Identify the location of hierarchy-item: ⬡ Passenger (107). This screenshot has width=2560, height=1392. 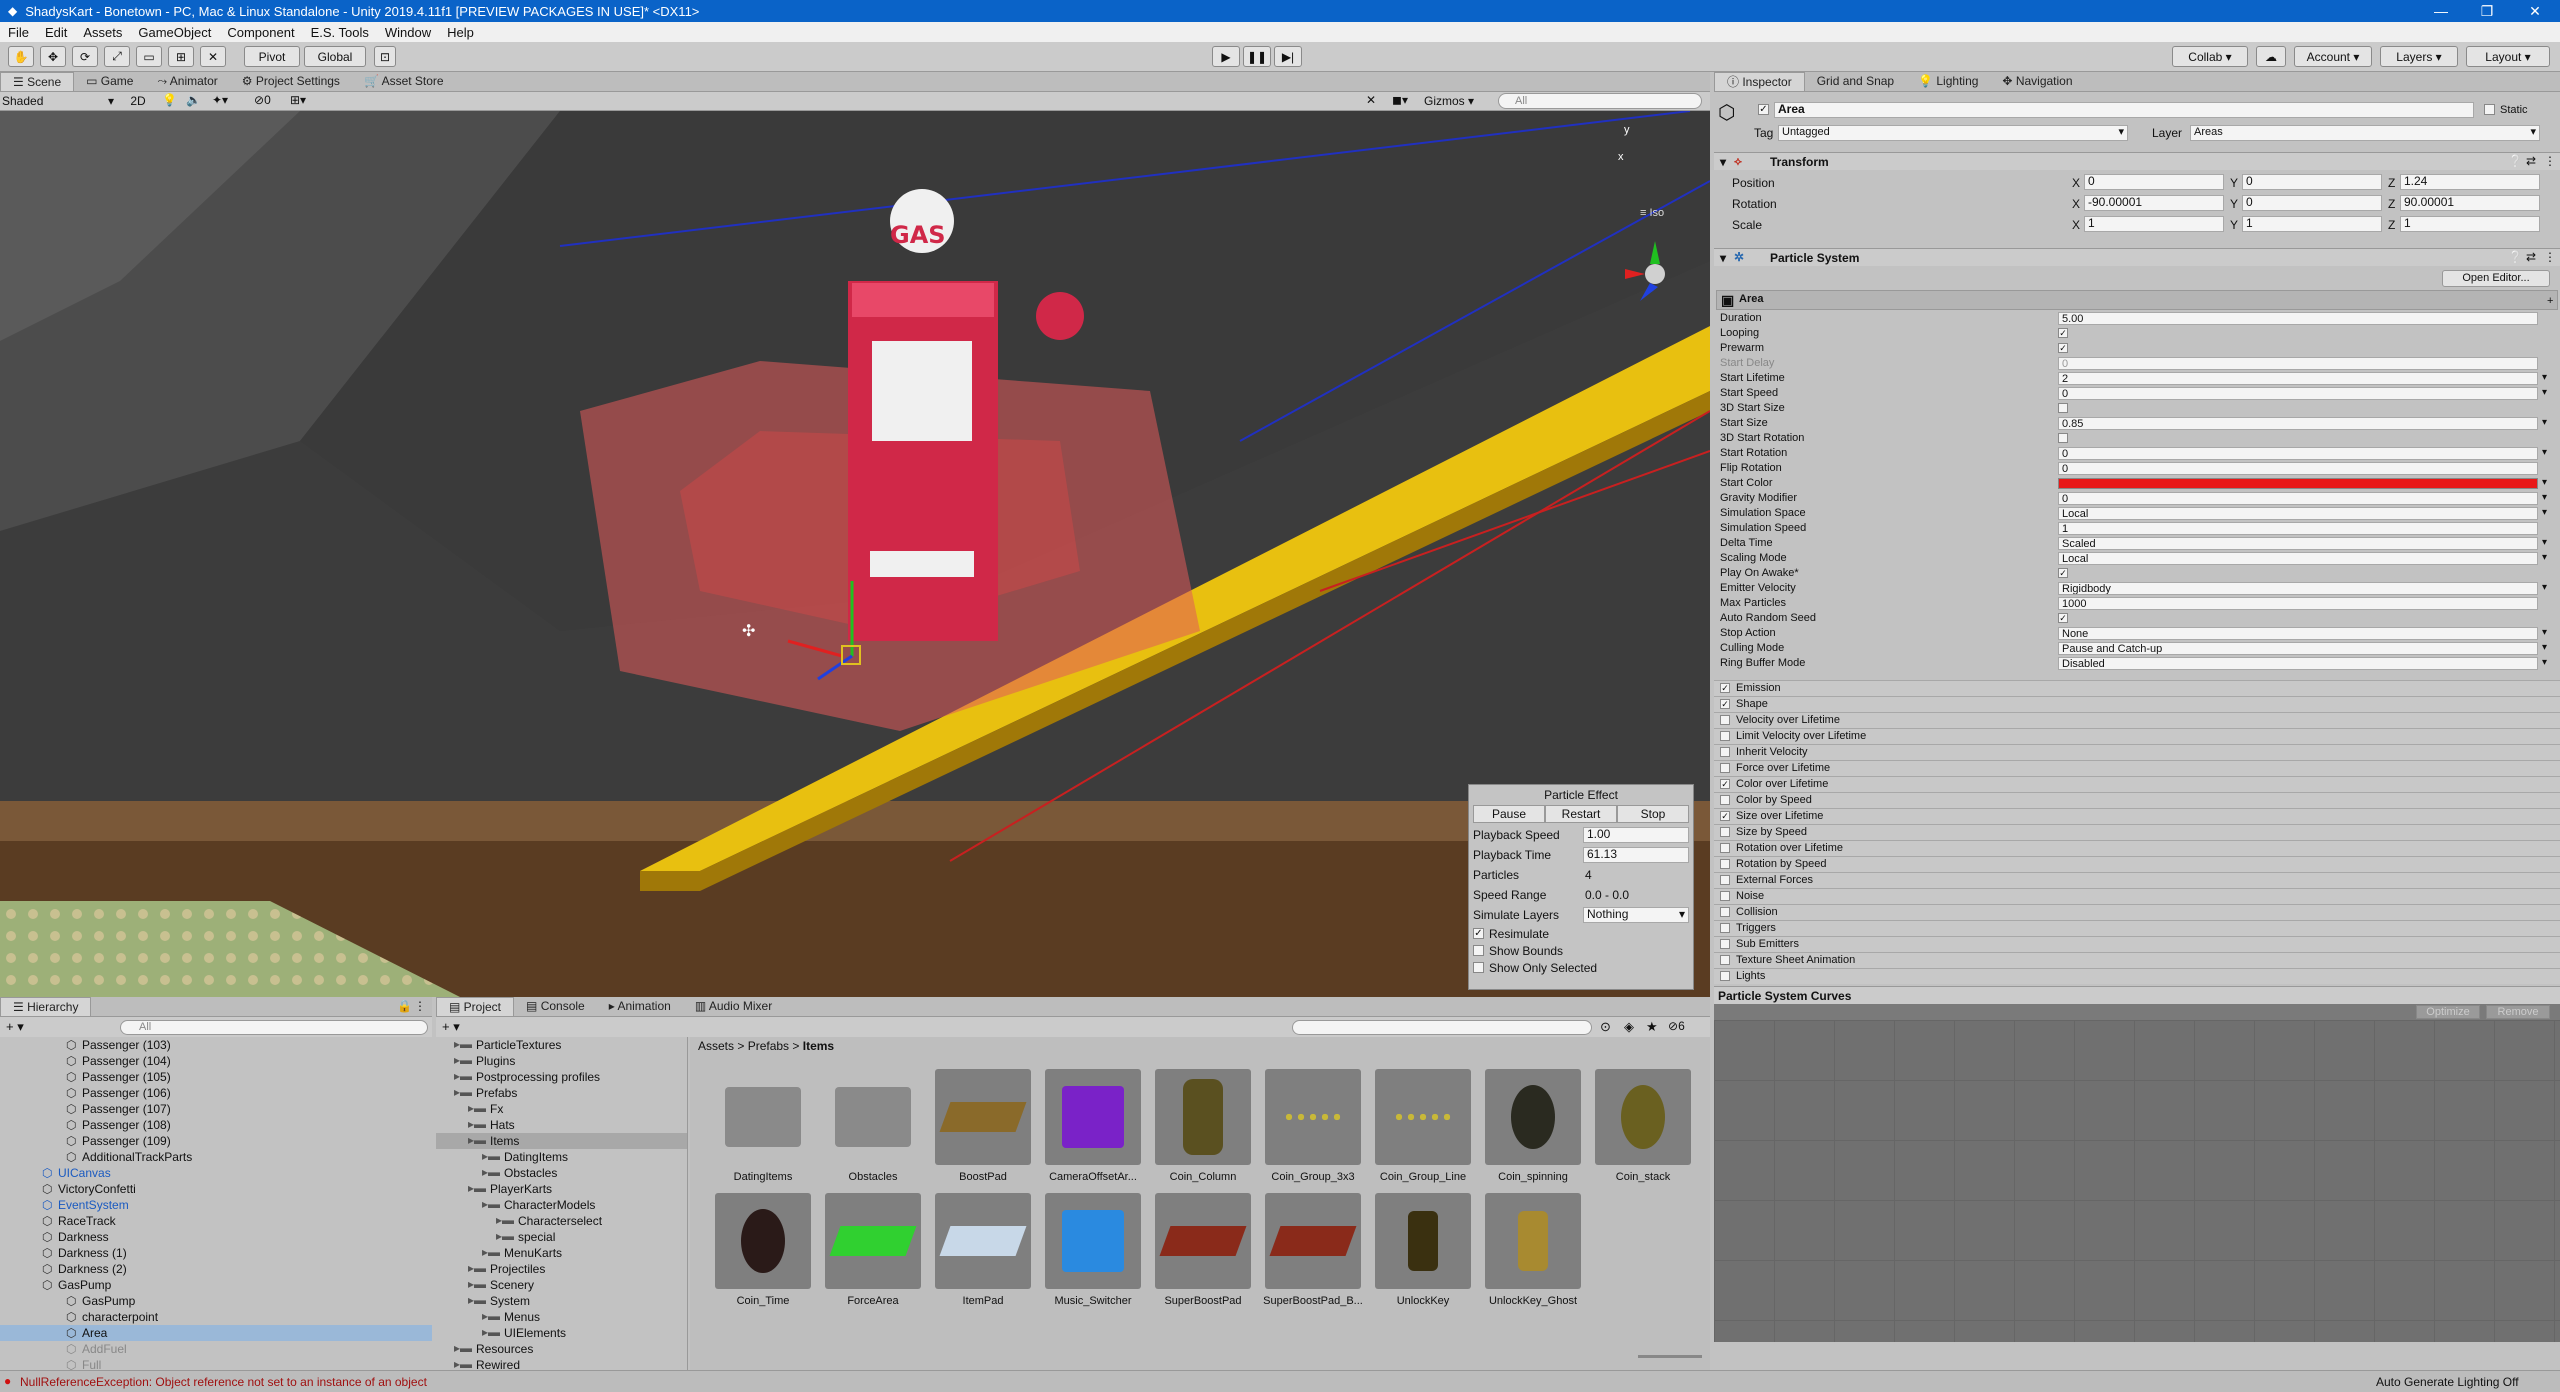
(216, 1109).